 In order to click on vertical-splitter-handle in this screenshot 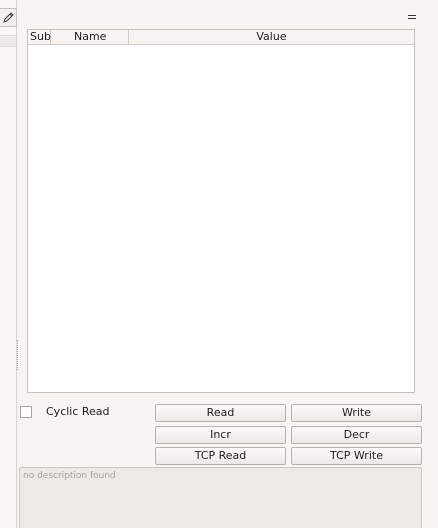, I will do `click(18, 355)`.